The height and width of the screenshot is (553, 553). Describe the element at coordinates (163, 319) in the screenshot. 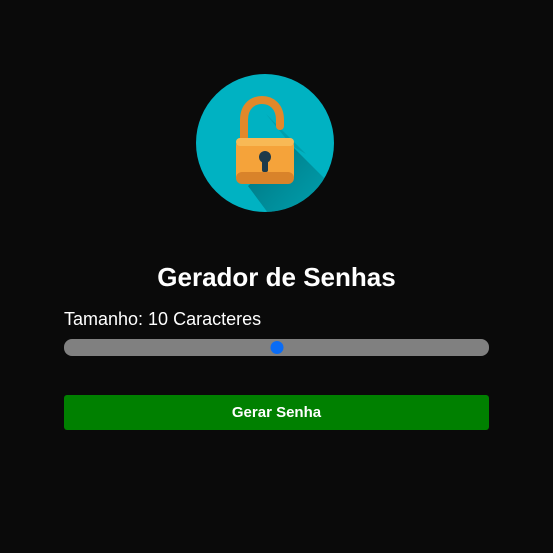

I see `length-label: Tamanho: 10 Caracteres` at that location.